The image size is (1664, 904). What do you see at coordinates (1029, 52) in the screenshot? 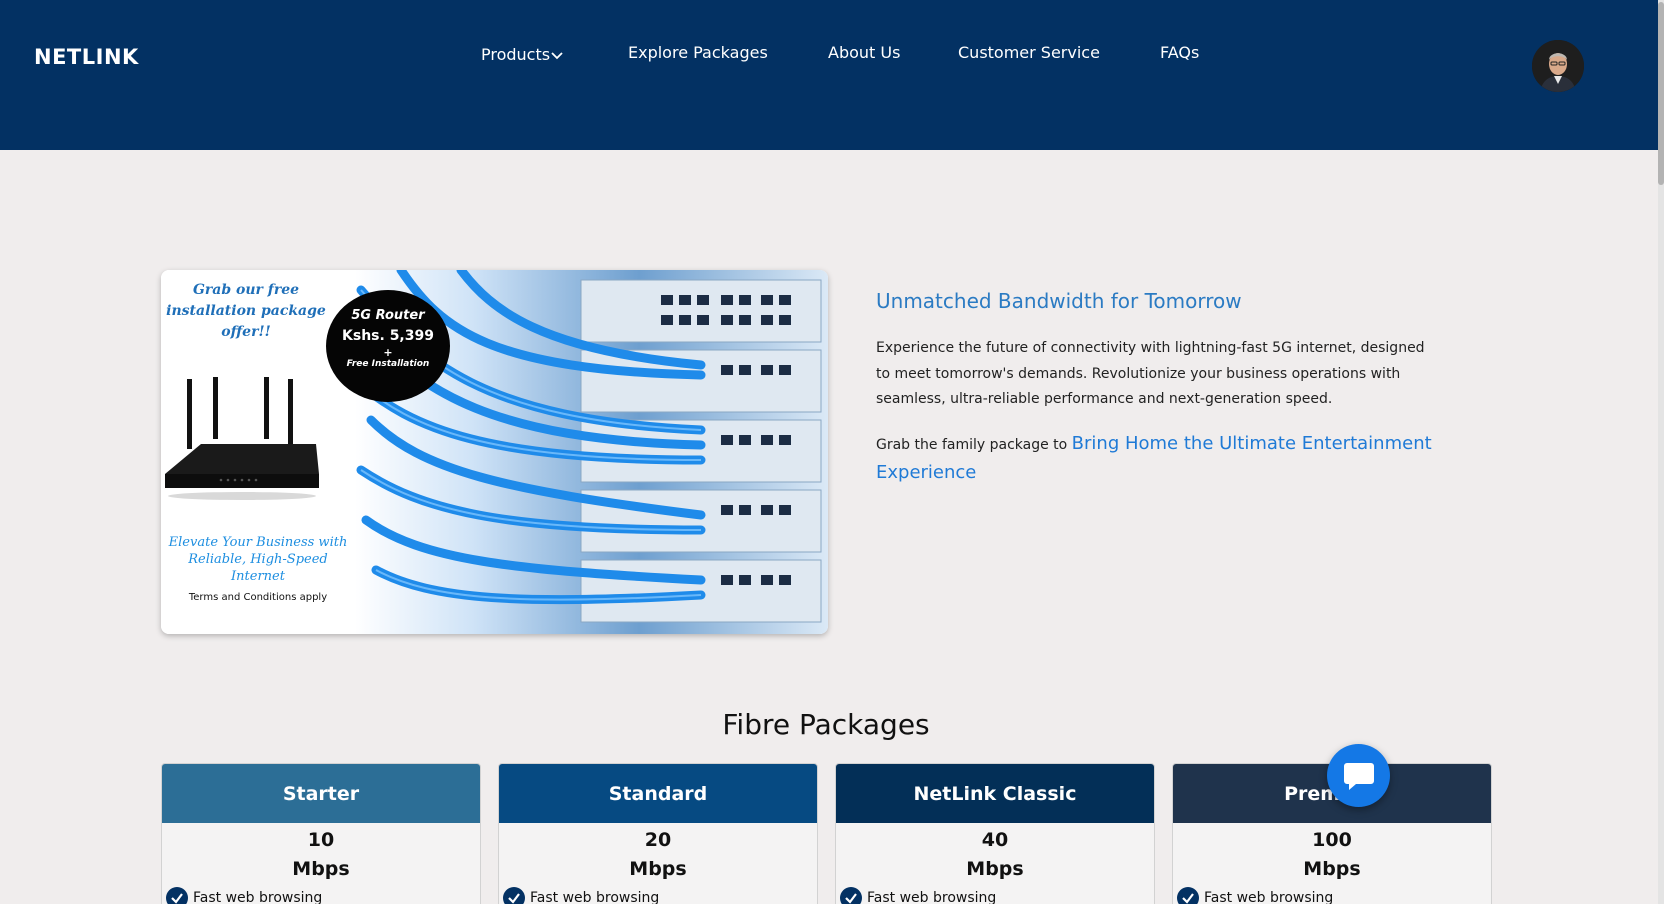
I see `nav-customer-service: Customer Service` at bounding box center [1029, 52].